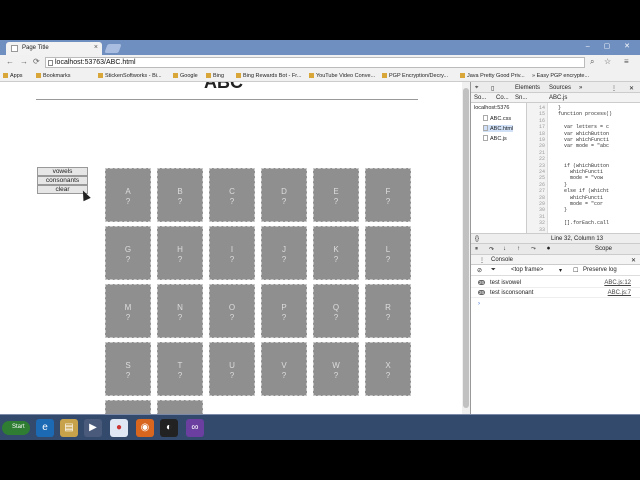  What do you see at coordinates (614, 88) in the screenshot?
I see `settings-icon: ⋮` at bounding box center [614, 88].